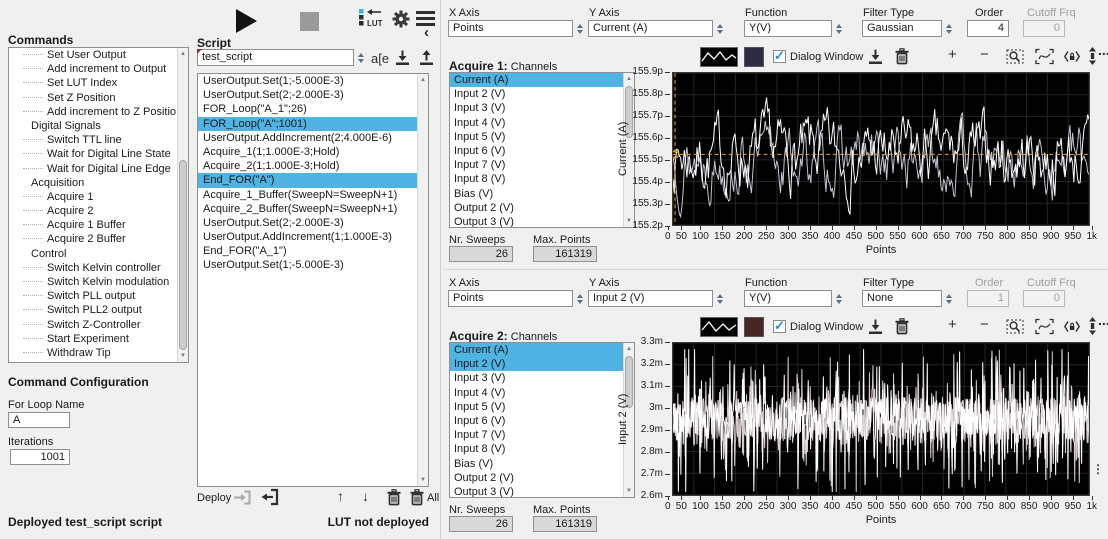 The height and width of the screenshot is (539, 1108). What do you see at coordinates (307, 166) in the screenshot?
I see `script-line: Acquire_2(1;1.000E-3;Hold)` at bounding box center [307, 166].